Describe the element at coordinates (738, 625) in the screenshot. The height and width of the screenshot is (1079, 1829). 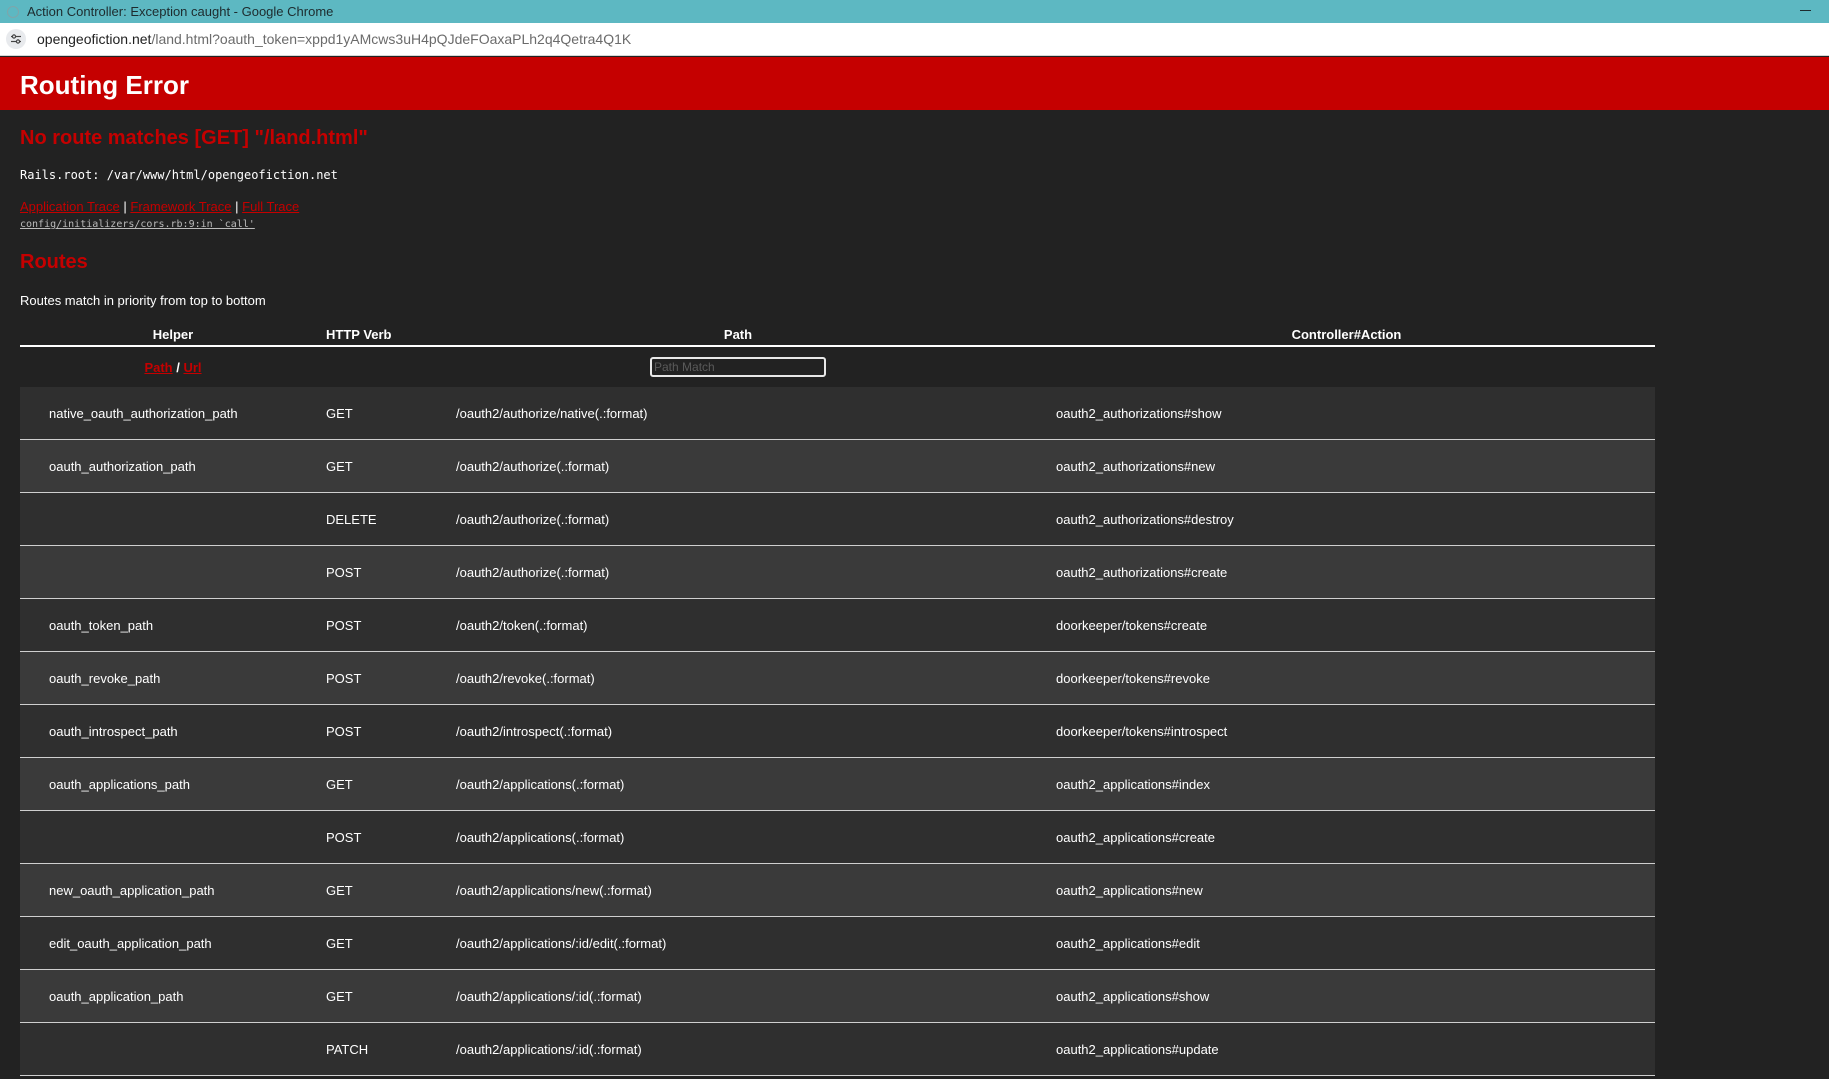
I see `route-path: /oauth2/token(.:format)` at that location.